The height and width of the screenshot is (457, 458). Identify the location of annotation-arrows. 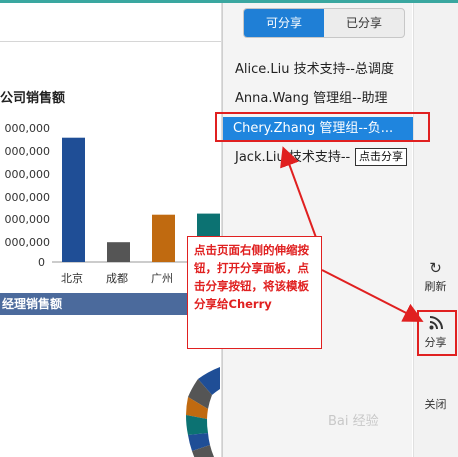
(352, 234).